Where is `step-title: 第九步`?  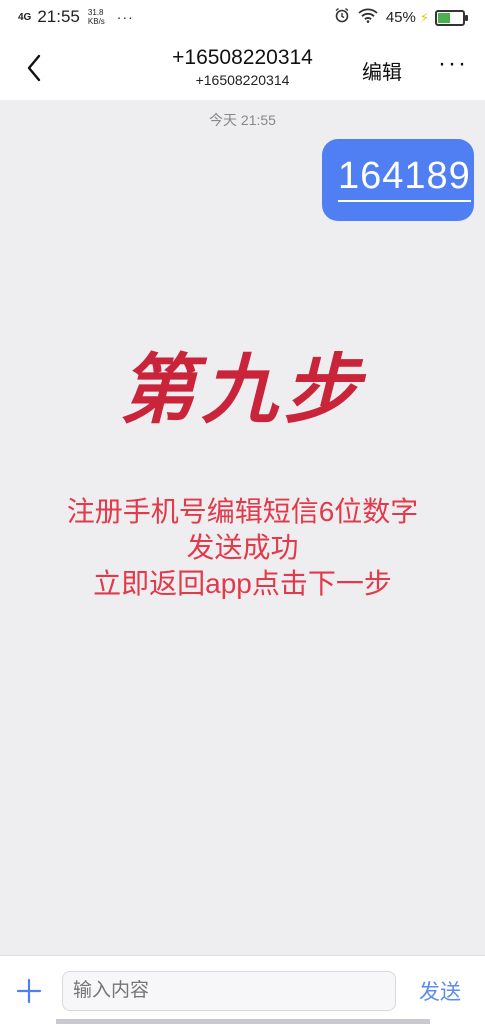 step-title: 第九步 is located at coordinates (242, 389).